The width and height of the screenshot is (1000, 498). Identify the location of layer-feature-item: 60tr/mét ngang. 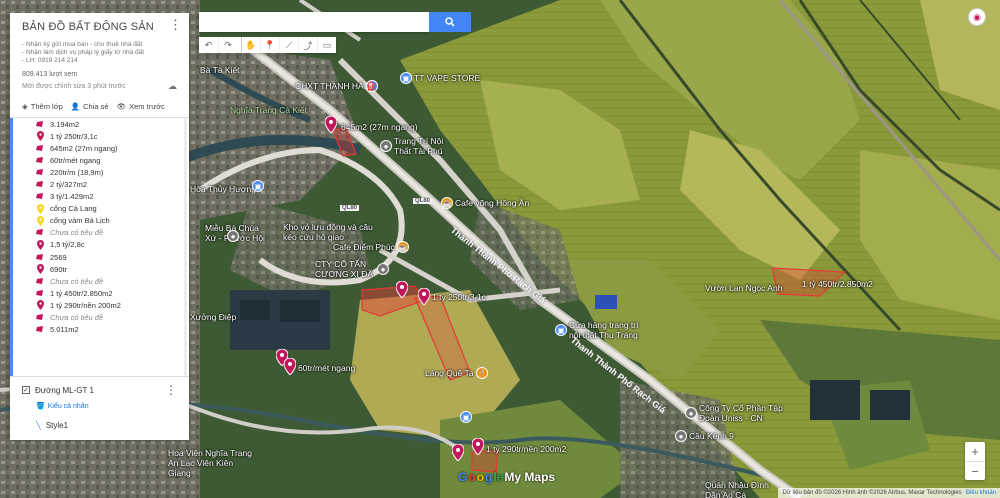
(99, 160).